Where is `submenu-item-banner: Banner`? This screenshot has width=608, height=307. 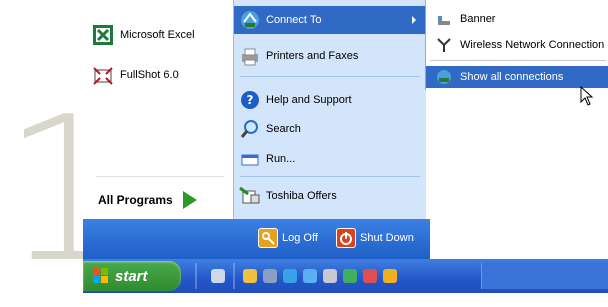
submenu-item-banner: Banner is located at coordinates (517, 19).